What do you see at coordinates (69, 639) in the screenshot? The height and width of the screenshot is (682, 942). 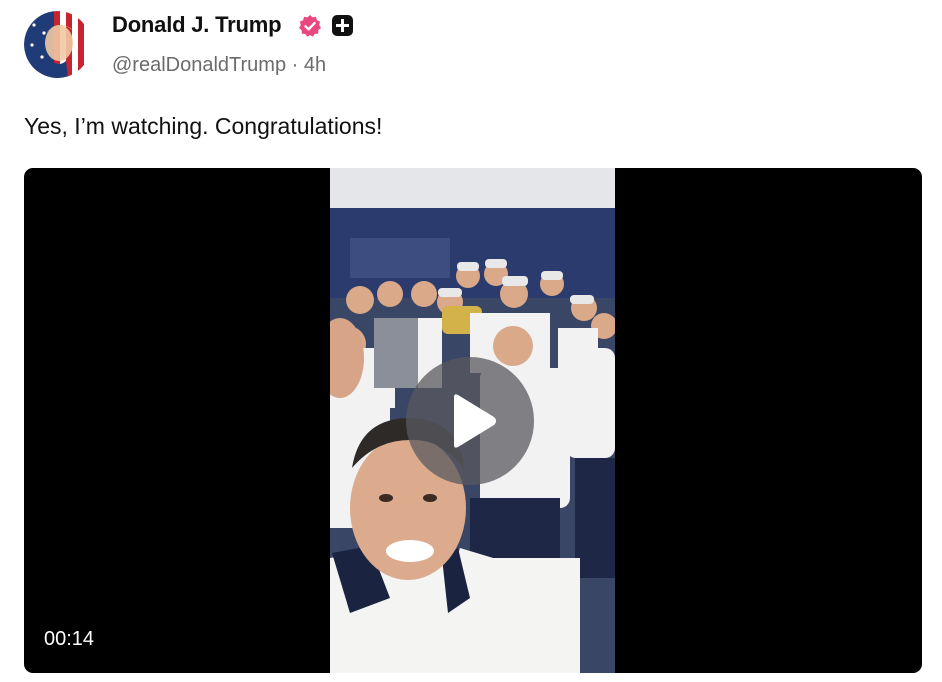 I see `video-duration: 00:14` at bounding box center [69, 639].